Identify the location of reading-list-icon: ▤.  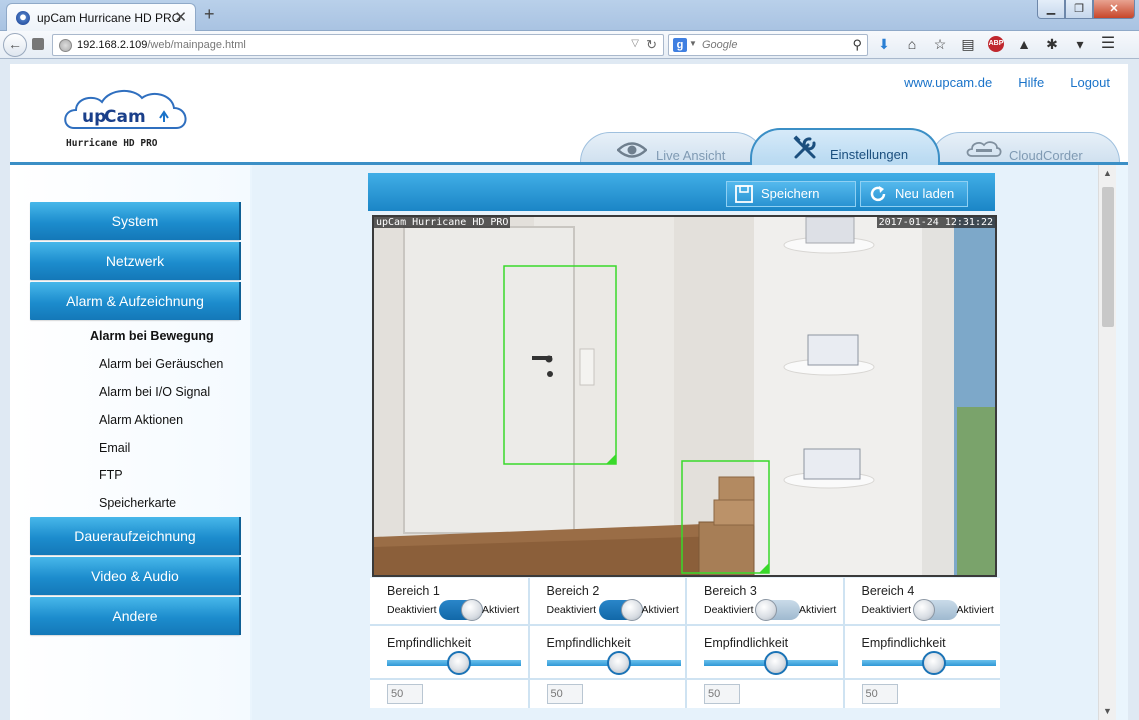
(968, 44).